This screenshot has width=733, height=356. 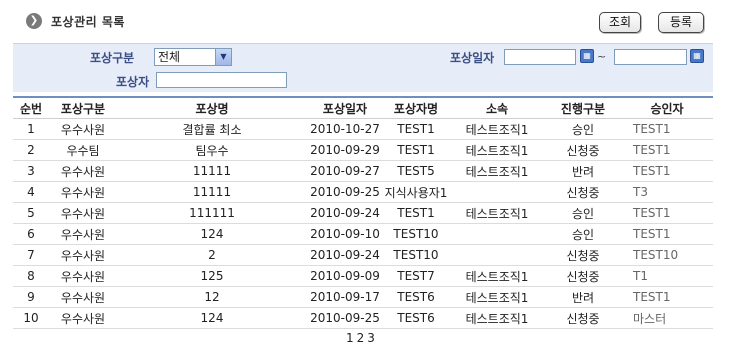 What do you see at coordinates (416, 192) in the screenshot?
I see `awardee-name-cell: 지식사용자1` at bounding box center [416, 192].